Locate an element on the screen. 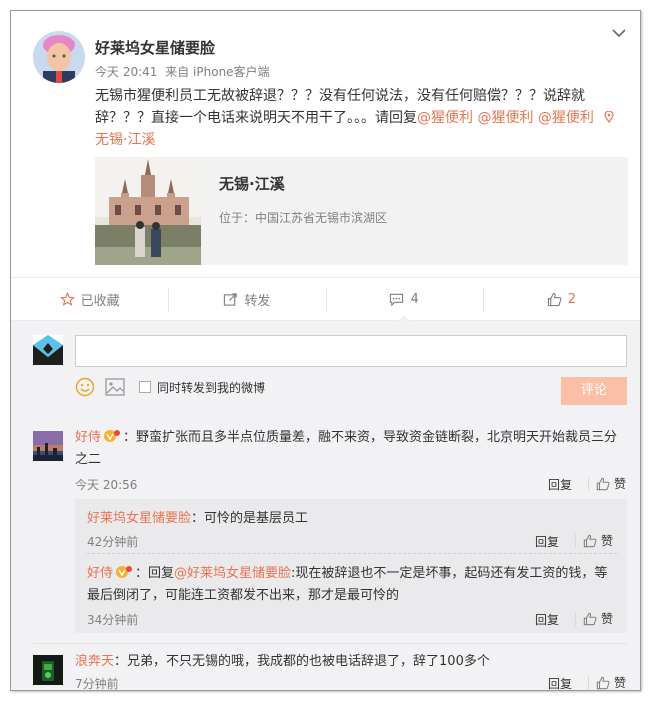 This screenshot has height=701, width=651. emoji-icon is located at coordinates (85, 387).